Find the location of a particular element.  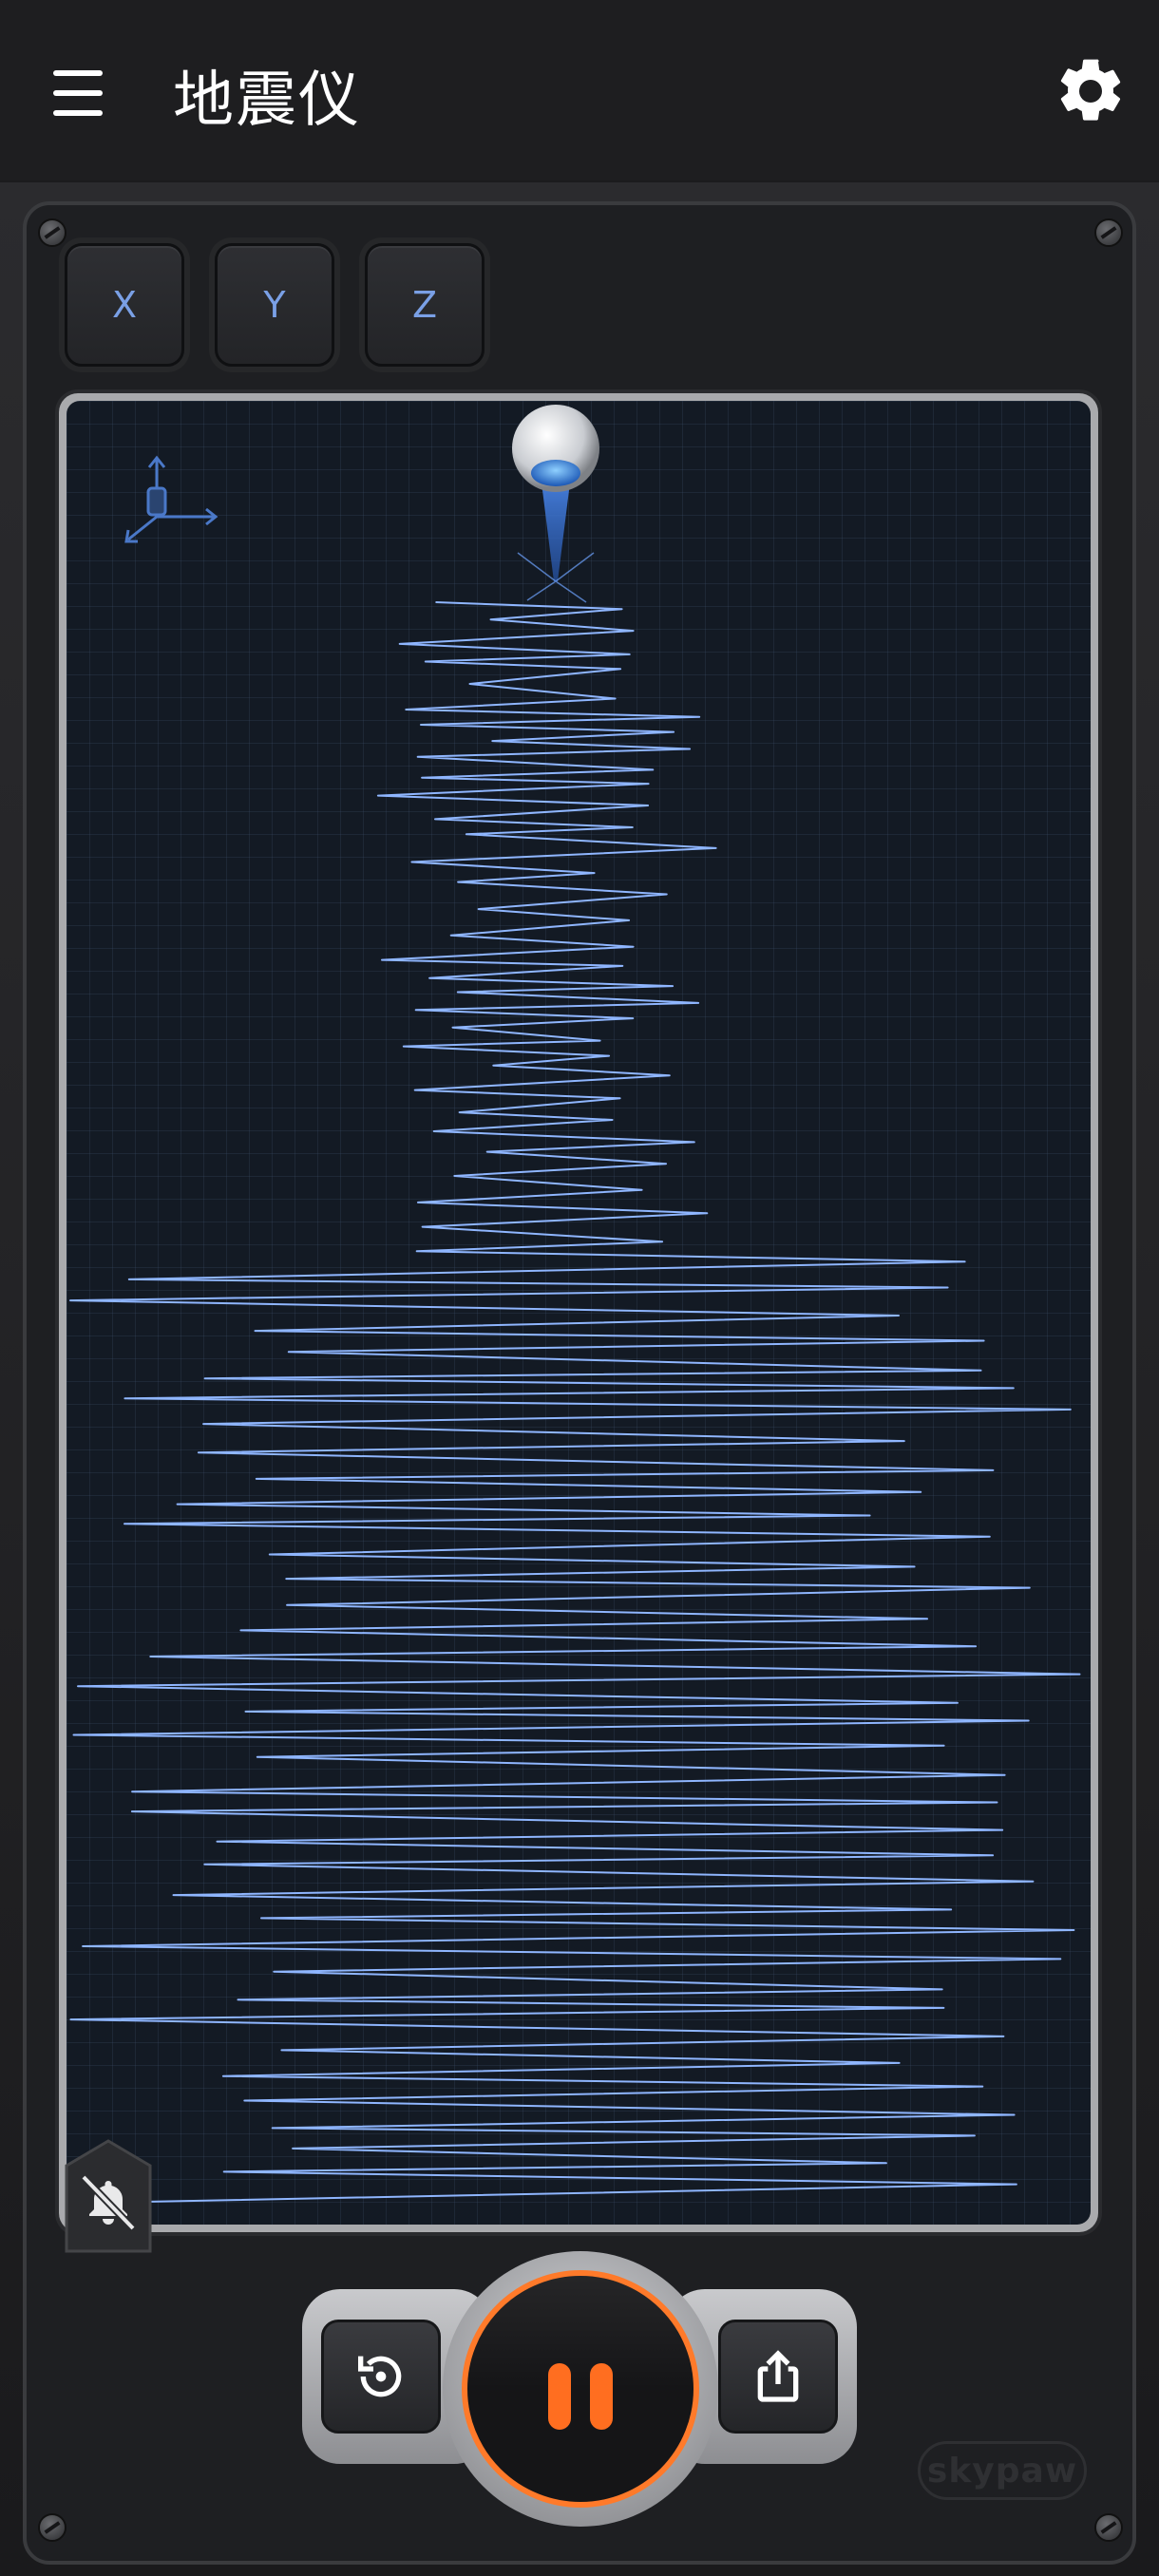

reset-button is located at coordinates (381, 2377).